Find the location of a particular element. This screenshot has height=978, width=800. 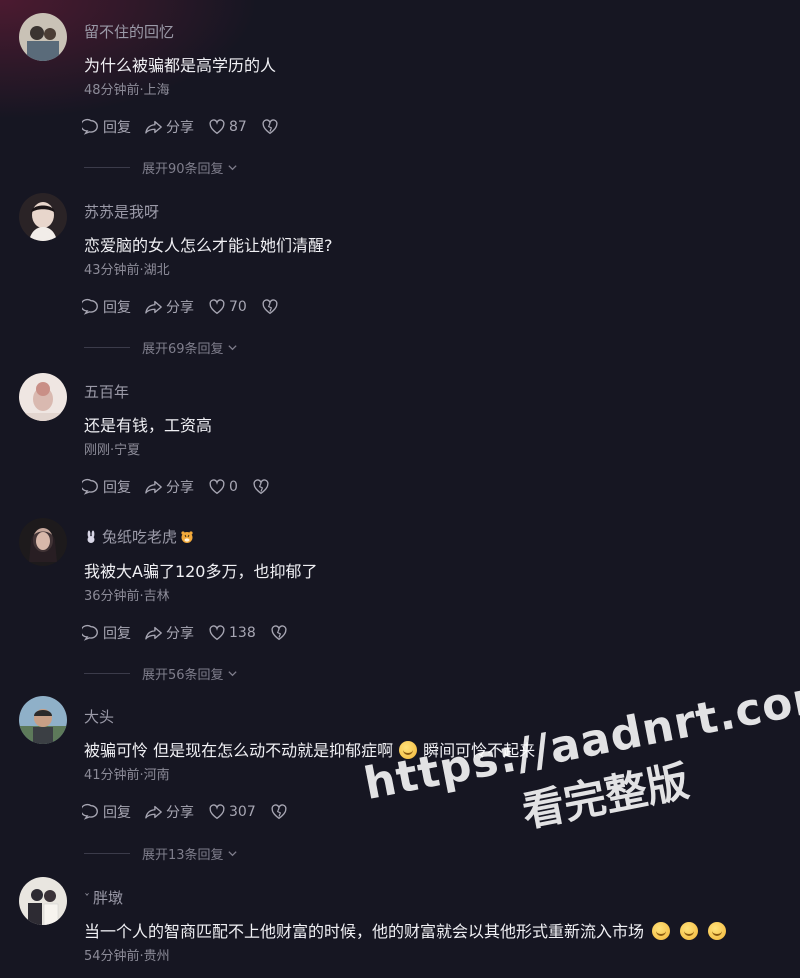

expand-label: 展开56条回复 is located at coordinates (183, 675).